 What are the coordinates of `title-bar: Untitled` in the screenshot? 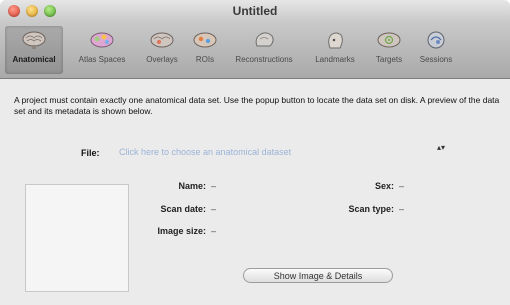 It's located at (255, 11).